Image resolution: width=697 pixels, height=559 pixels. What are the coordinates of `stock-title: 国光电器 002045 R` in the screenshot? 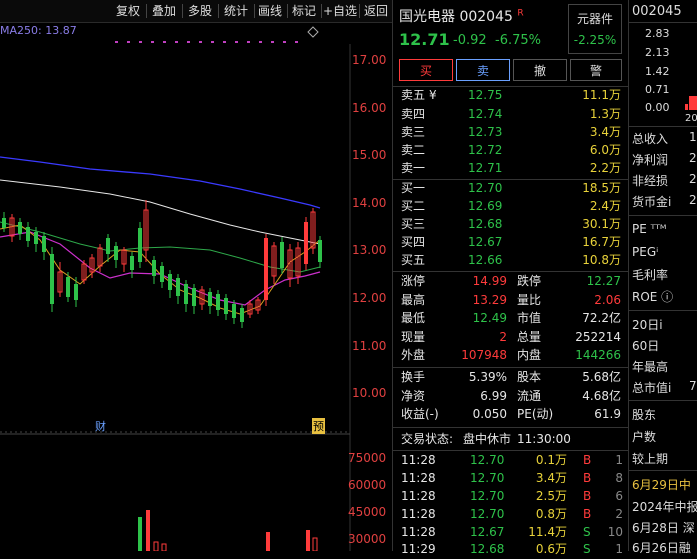 It's located at (461, 16).